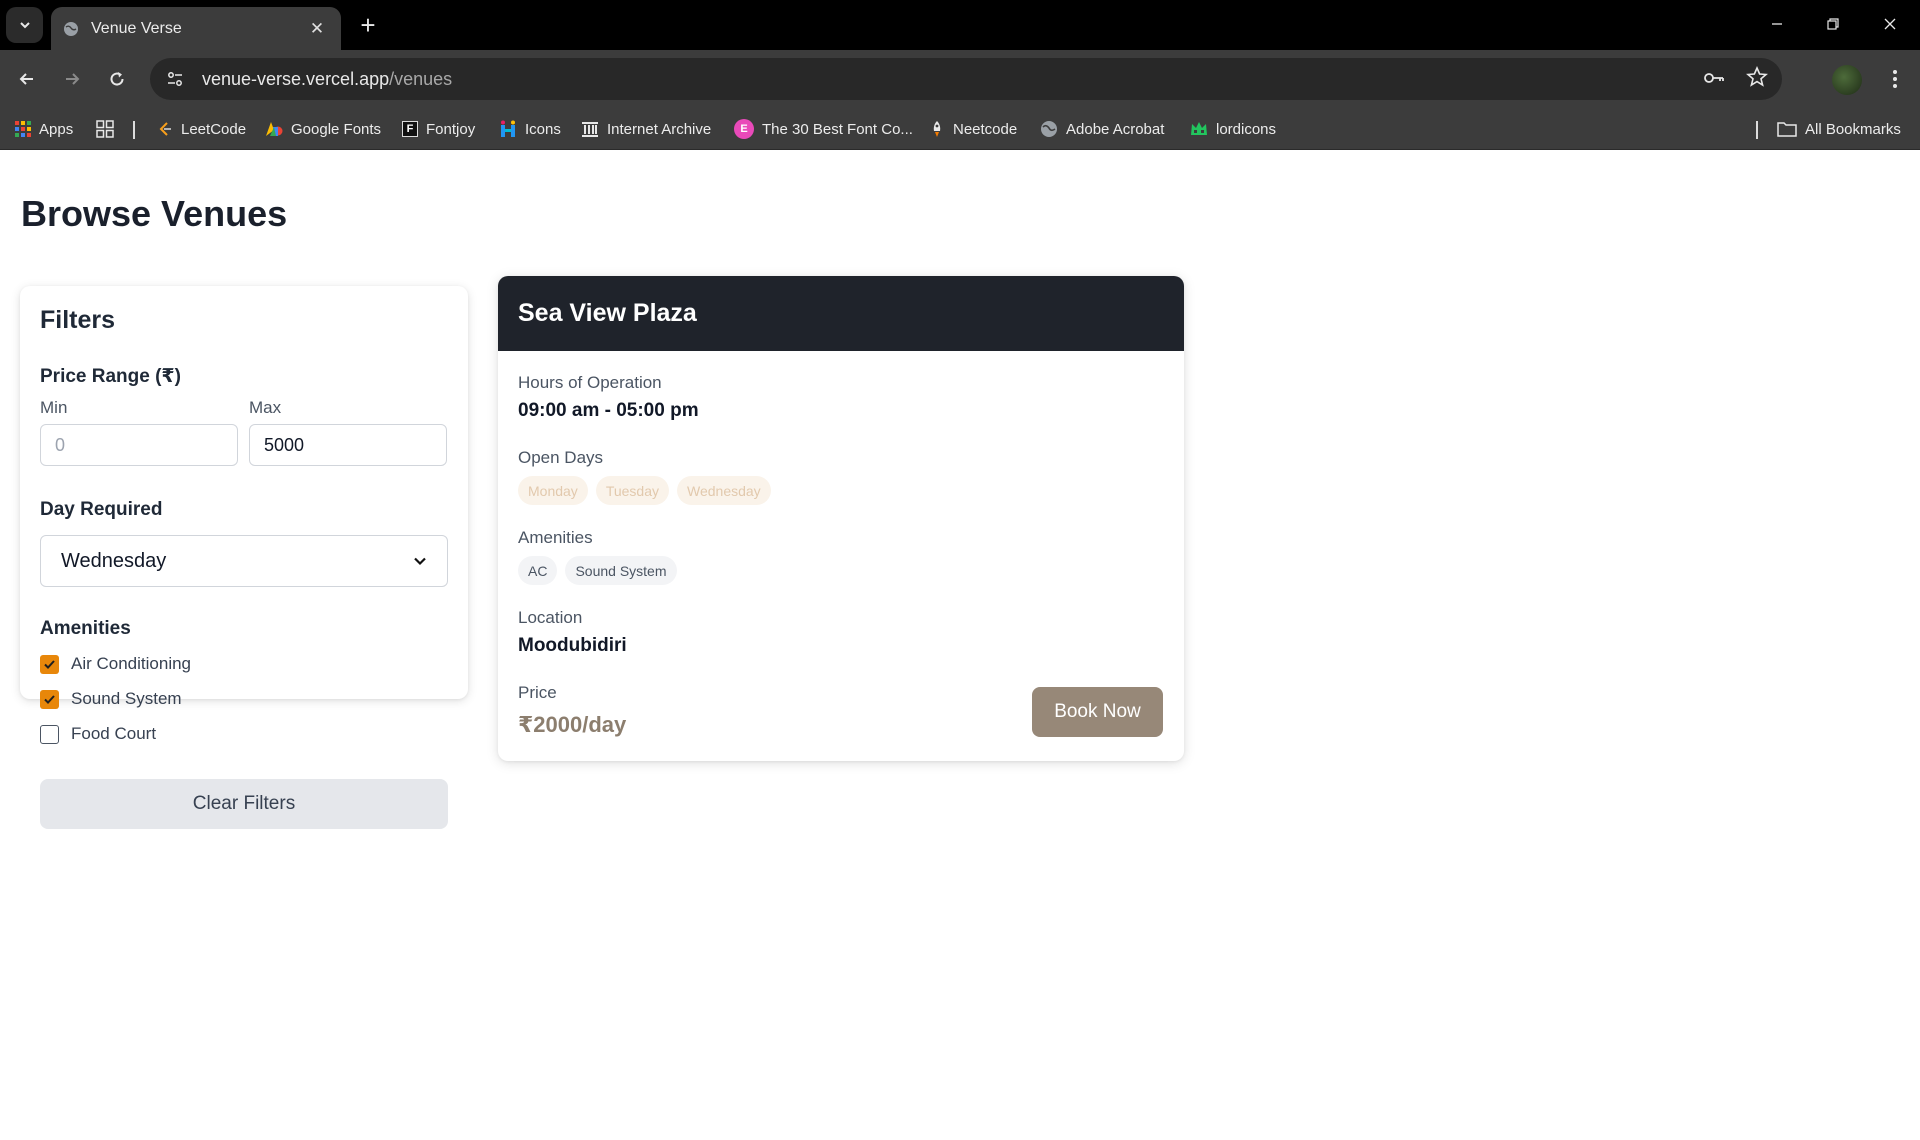 This screenshot has height=1140, width=1920. What do you see at coordinates (590, 382) in the screenshot?
I see `hours-label: Hours of Operation` at bounding box center [590, 382].